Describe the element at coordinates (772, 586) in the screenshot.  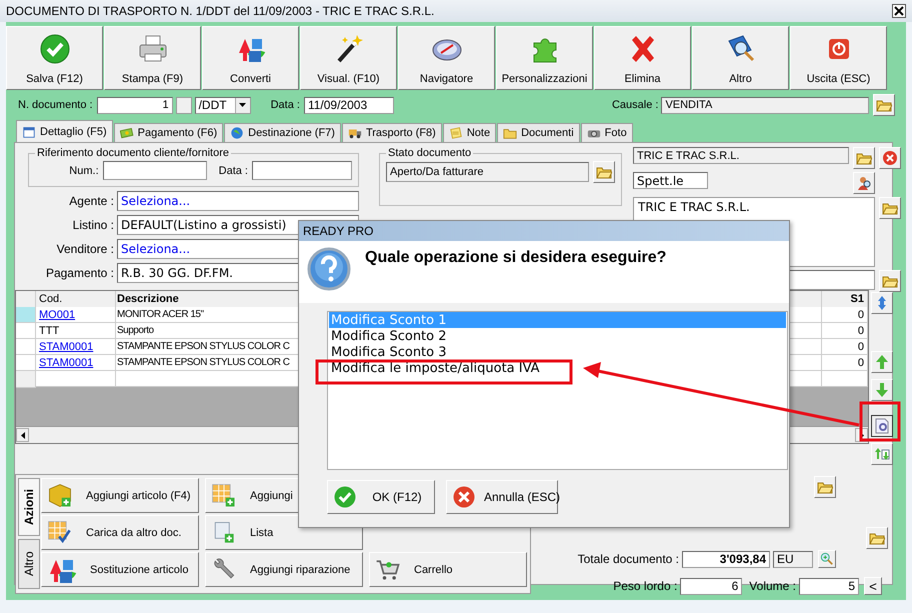
I see `volume-label: Volume :` at that location.